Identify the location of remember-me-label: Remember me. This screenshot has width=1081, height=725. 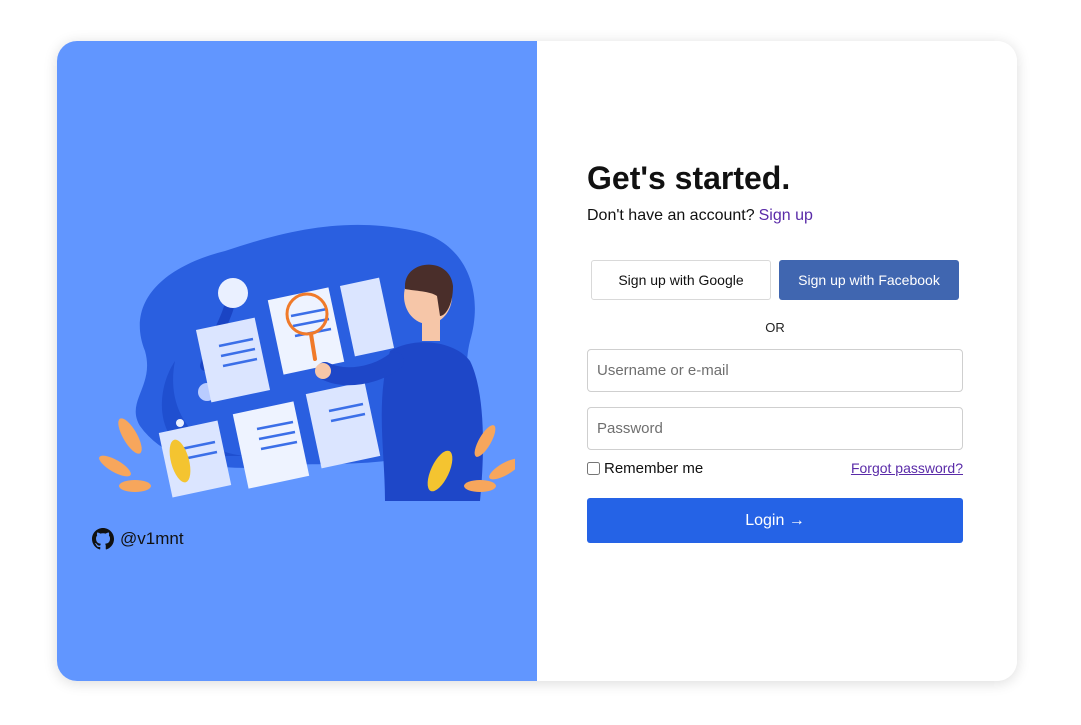
(654, 468).